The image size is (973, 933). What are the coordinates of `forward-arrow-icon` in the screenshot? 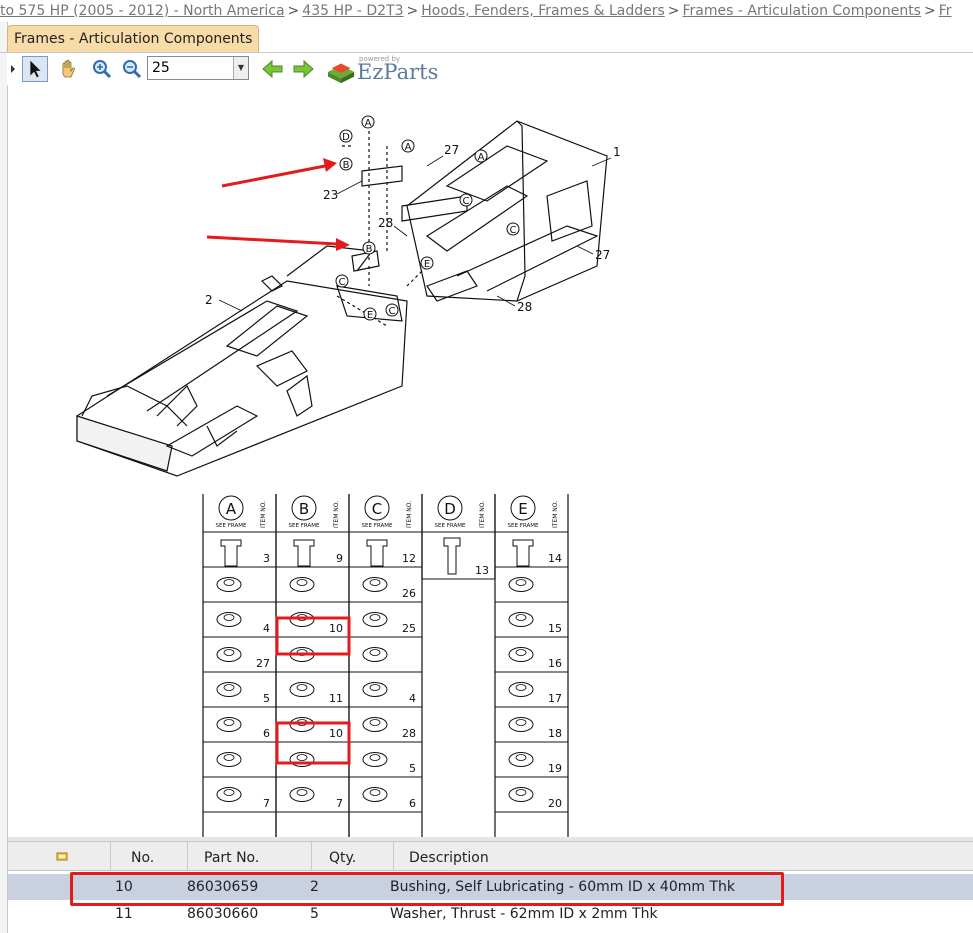 It's located at (303, 69).